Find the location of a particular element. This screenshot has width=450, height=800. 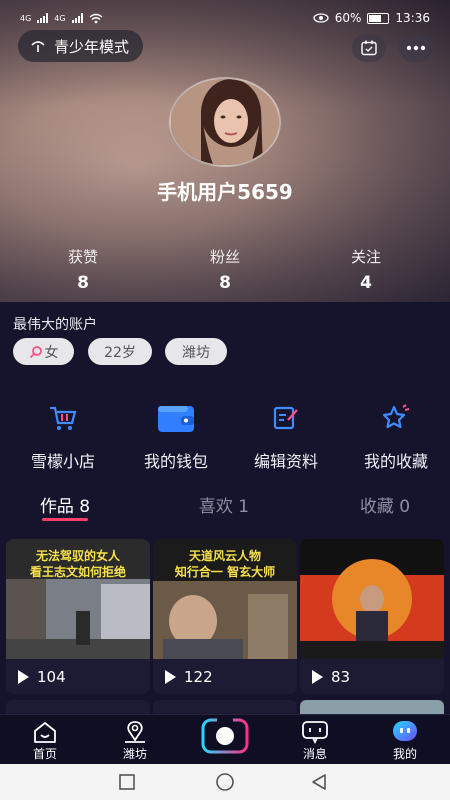

tool-edit-profile-label: 编辑资料 is located at coordinates (285, 461).